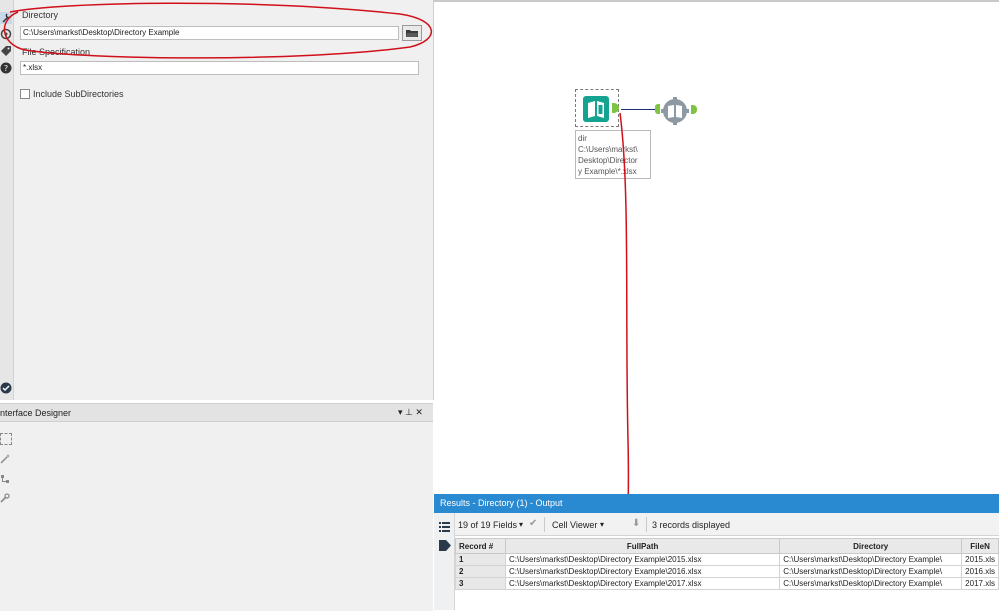 The width and height of the screenshot is (999, 611). What do you see at coordinates (445, 545) in the screenshot?
I see `tag-view-icon` at bounding box center [445, 545].